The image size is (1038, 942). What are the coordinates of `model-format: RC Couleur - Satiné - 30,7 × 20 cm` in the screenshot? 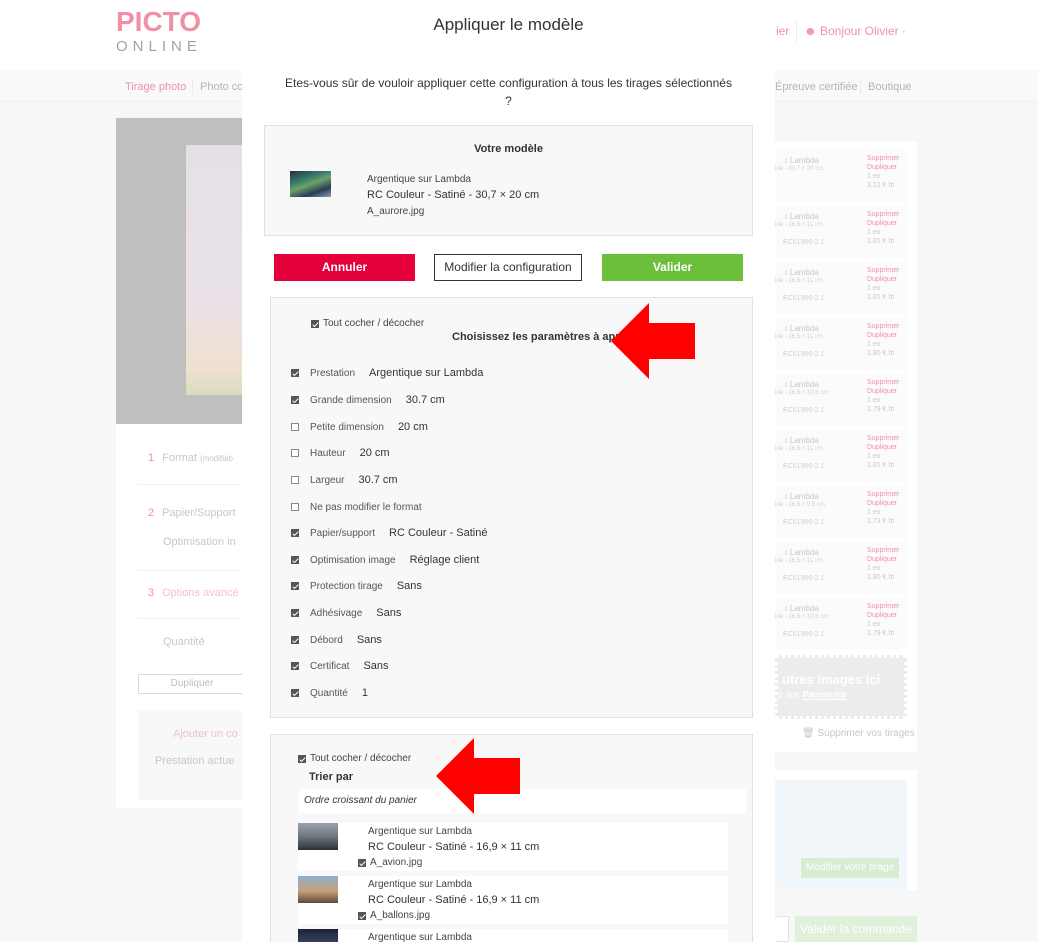 It's located at (453, 195).